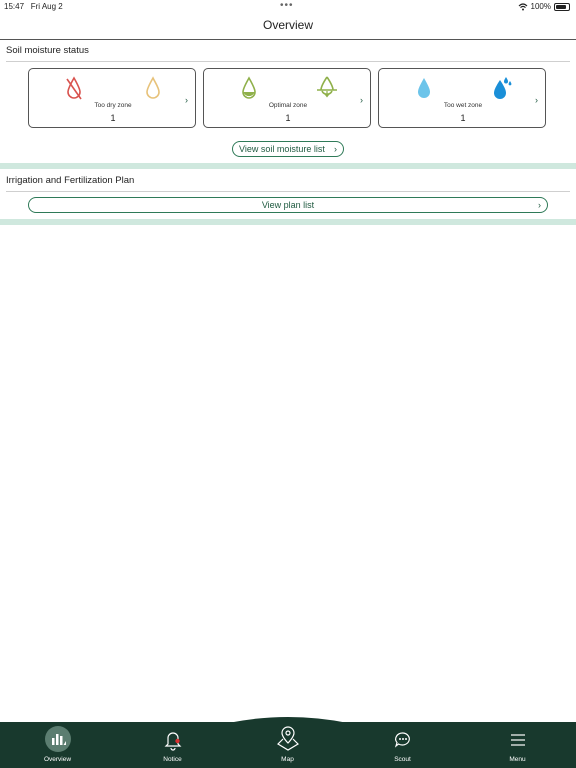  Describe the element at coordinates (288, 738) in the screenshot. I see `map-pin-icon` at that location.